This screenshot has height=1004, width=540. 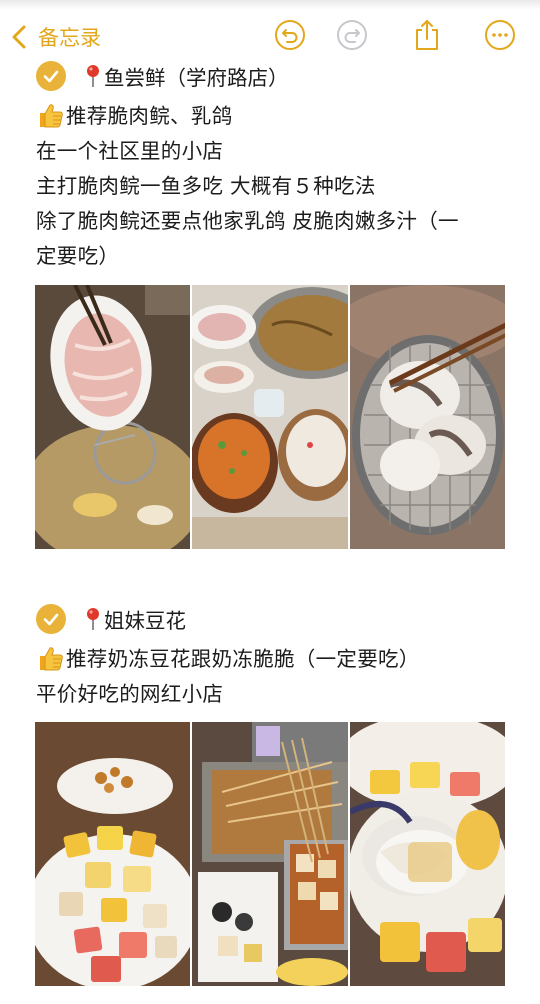 I want to click on note-section-2: 姐妹豆花 推荐奶冻豆花跟奶冻脆脆（一定要吃） 平价好吃的网红小店, so click(x=271, y=656).